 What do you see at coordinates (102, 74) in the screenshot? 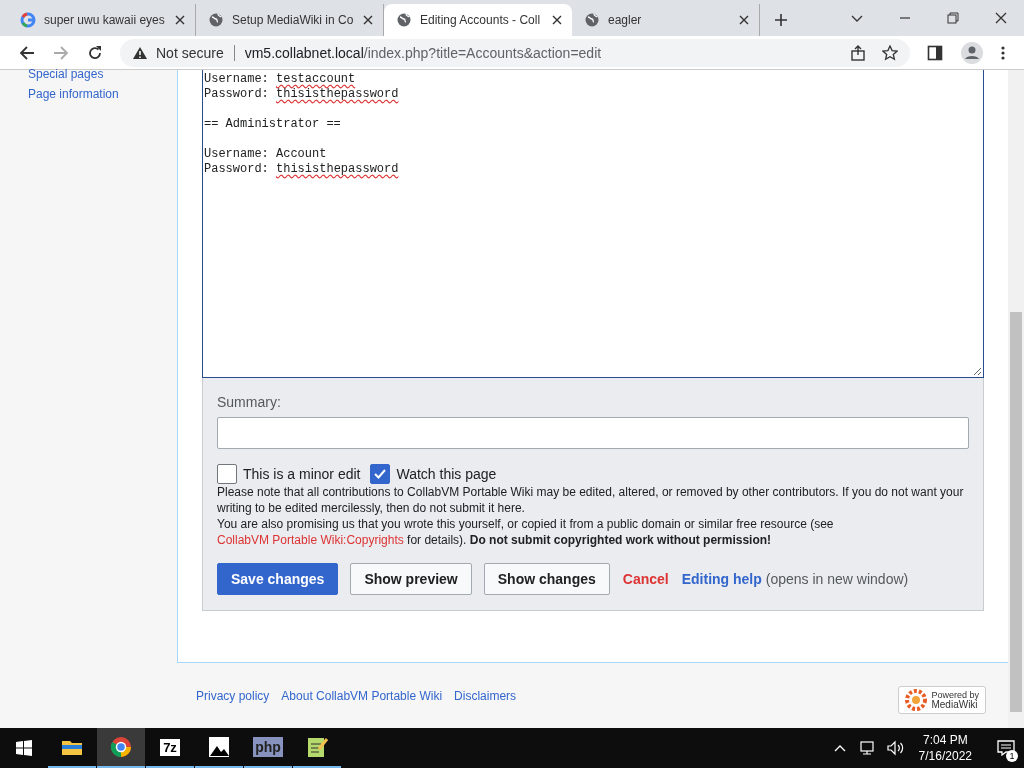
I see `sidebar-link: Special pages` at bounding box center [102, 74].